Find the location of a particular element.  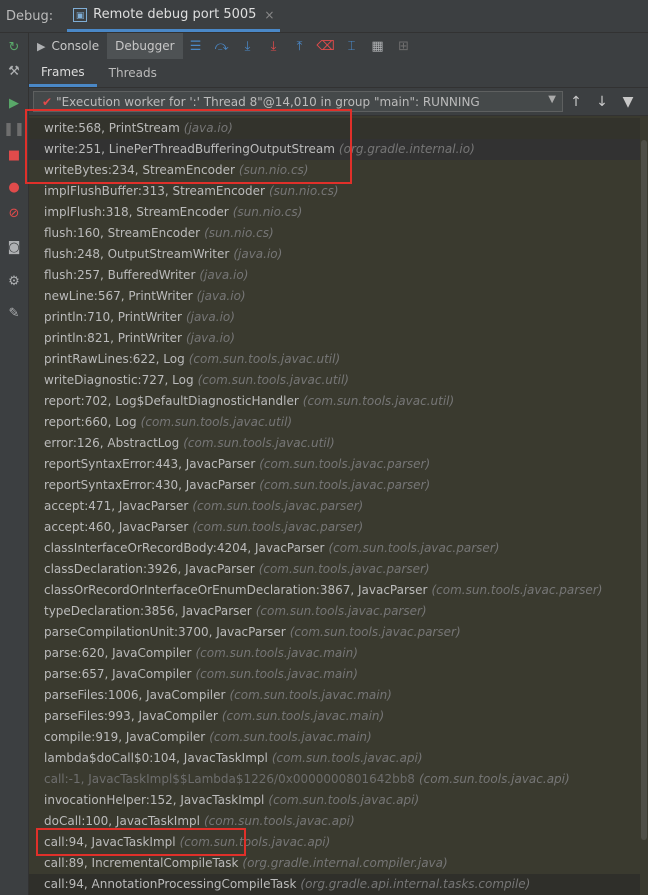

resume-icon: ▶ is located at coordinates (14, 103).